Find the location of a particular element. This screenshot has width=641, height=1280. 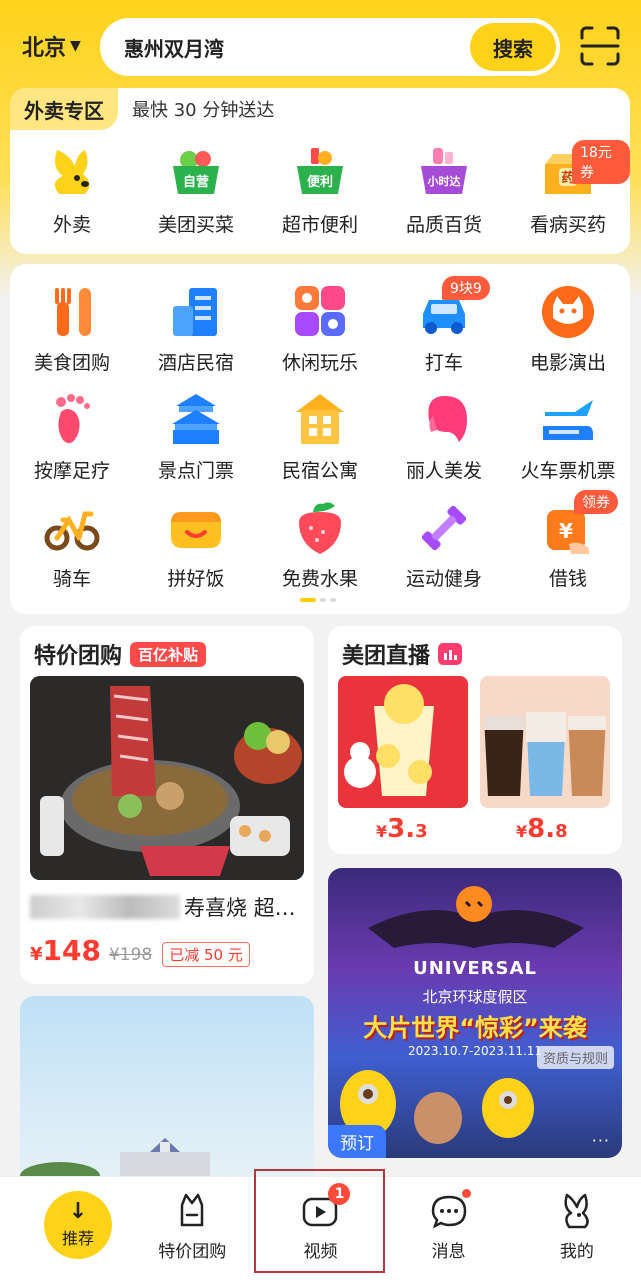

message-bubble-icon is located at coordinates (448, 1212).